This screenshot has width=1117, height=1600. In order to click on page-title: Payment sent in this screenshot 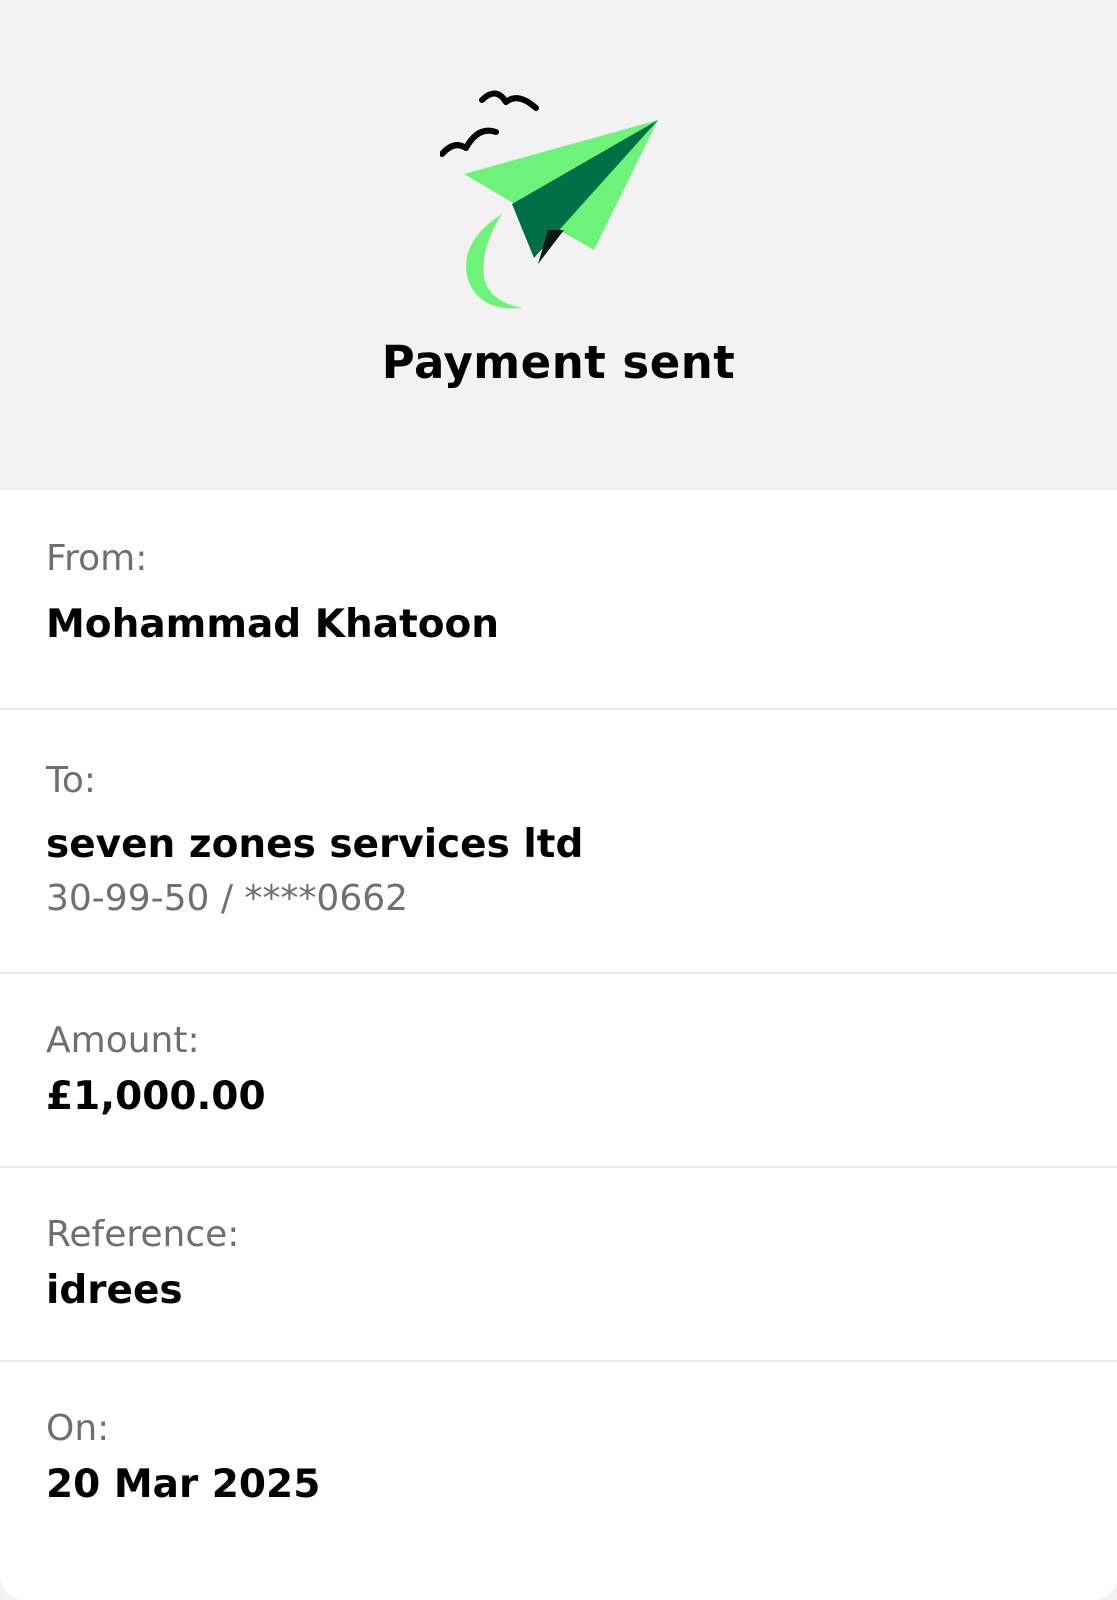, I will do `click(558, 362)`.